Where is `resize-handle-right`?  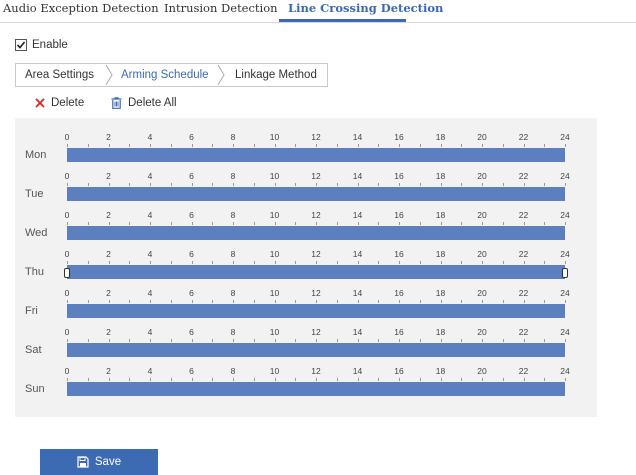
resize-handle-right is located at coordinates (565, 273).